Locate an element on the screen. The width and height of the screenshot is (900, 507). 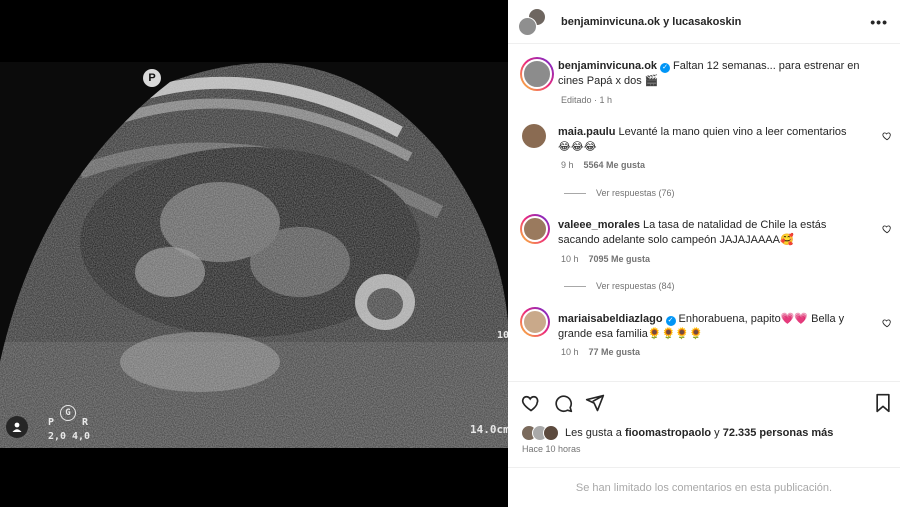
comment-likes: 5564 Me gusta is located at coordinates (615, 165).